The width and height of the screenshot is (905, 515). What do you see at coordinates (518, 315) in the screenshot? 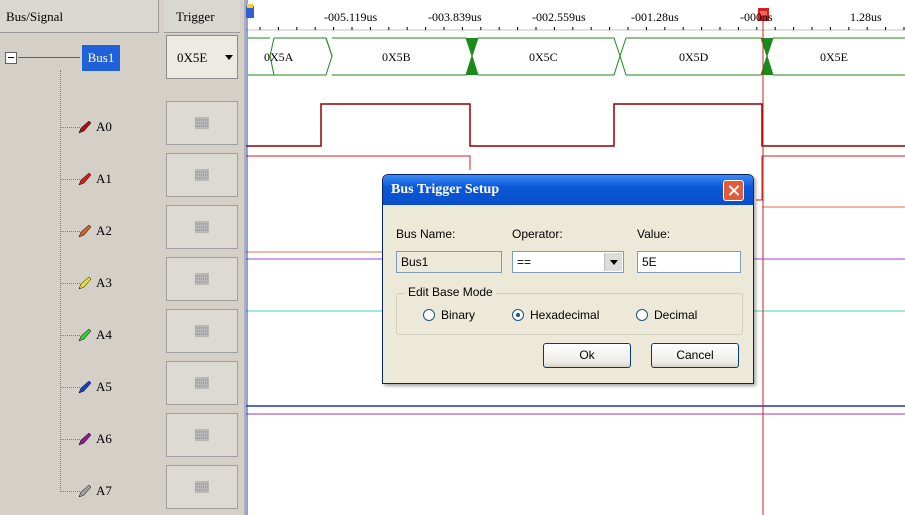
I see `radio-hexadecimal` at bounding box center [518, 315].